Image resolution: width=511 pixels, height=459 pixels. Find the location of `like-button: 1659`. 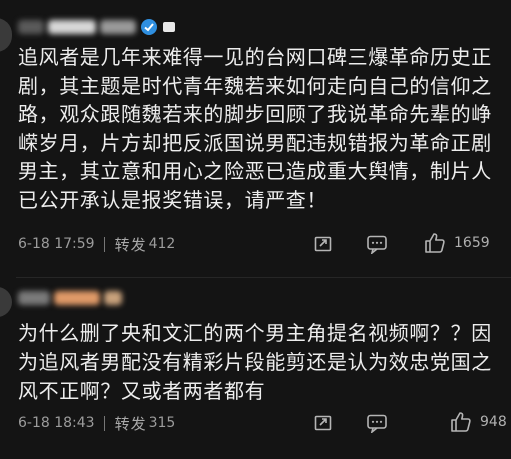

like-button: 1659 is located at coordinates (457, 243).